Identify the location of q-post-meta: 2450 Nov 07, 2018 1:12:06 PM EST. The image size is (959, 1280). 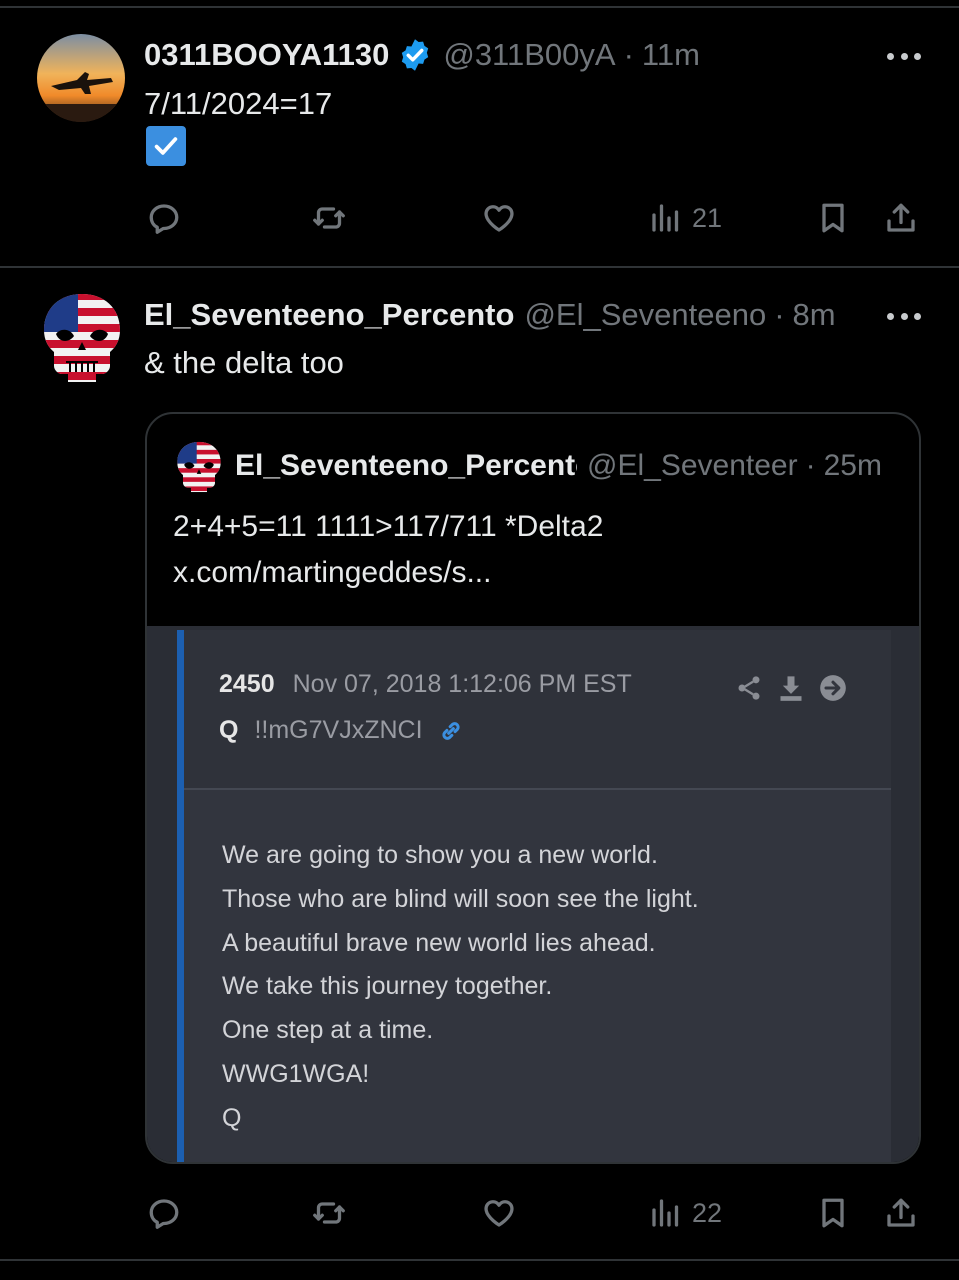
(425, 684).